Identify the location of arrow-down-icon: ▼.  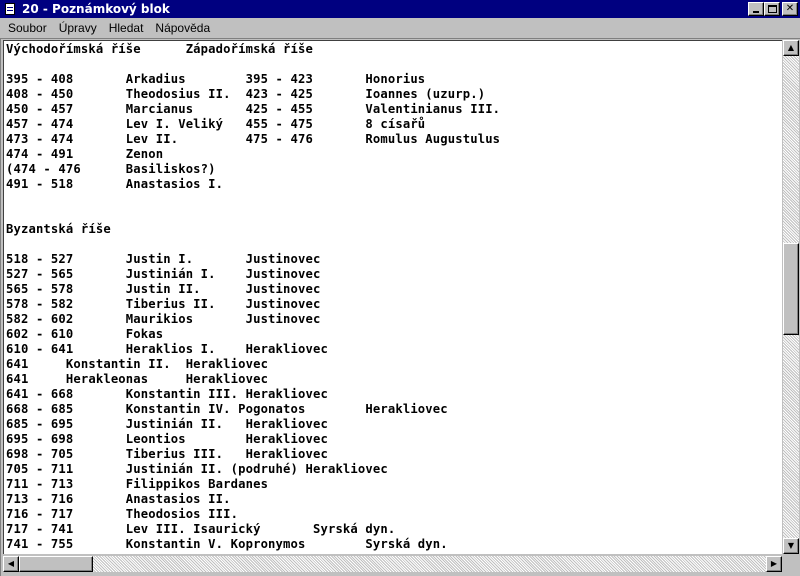
(791, 545).